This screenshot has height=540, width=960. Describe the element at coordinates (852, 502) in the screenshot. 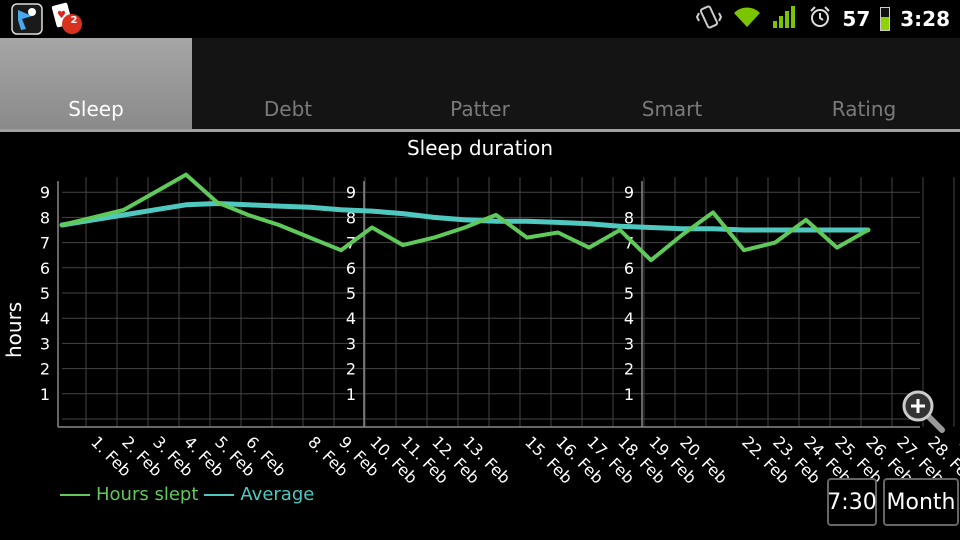

I see `bedtime-button: 7:30` at that location.